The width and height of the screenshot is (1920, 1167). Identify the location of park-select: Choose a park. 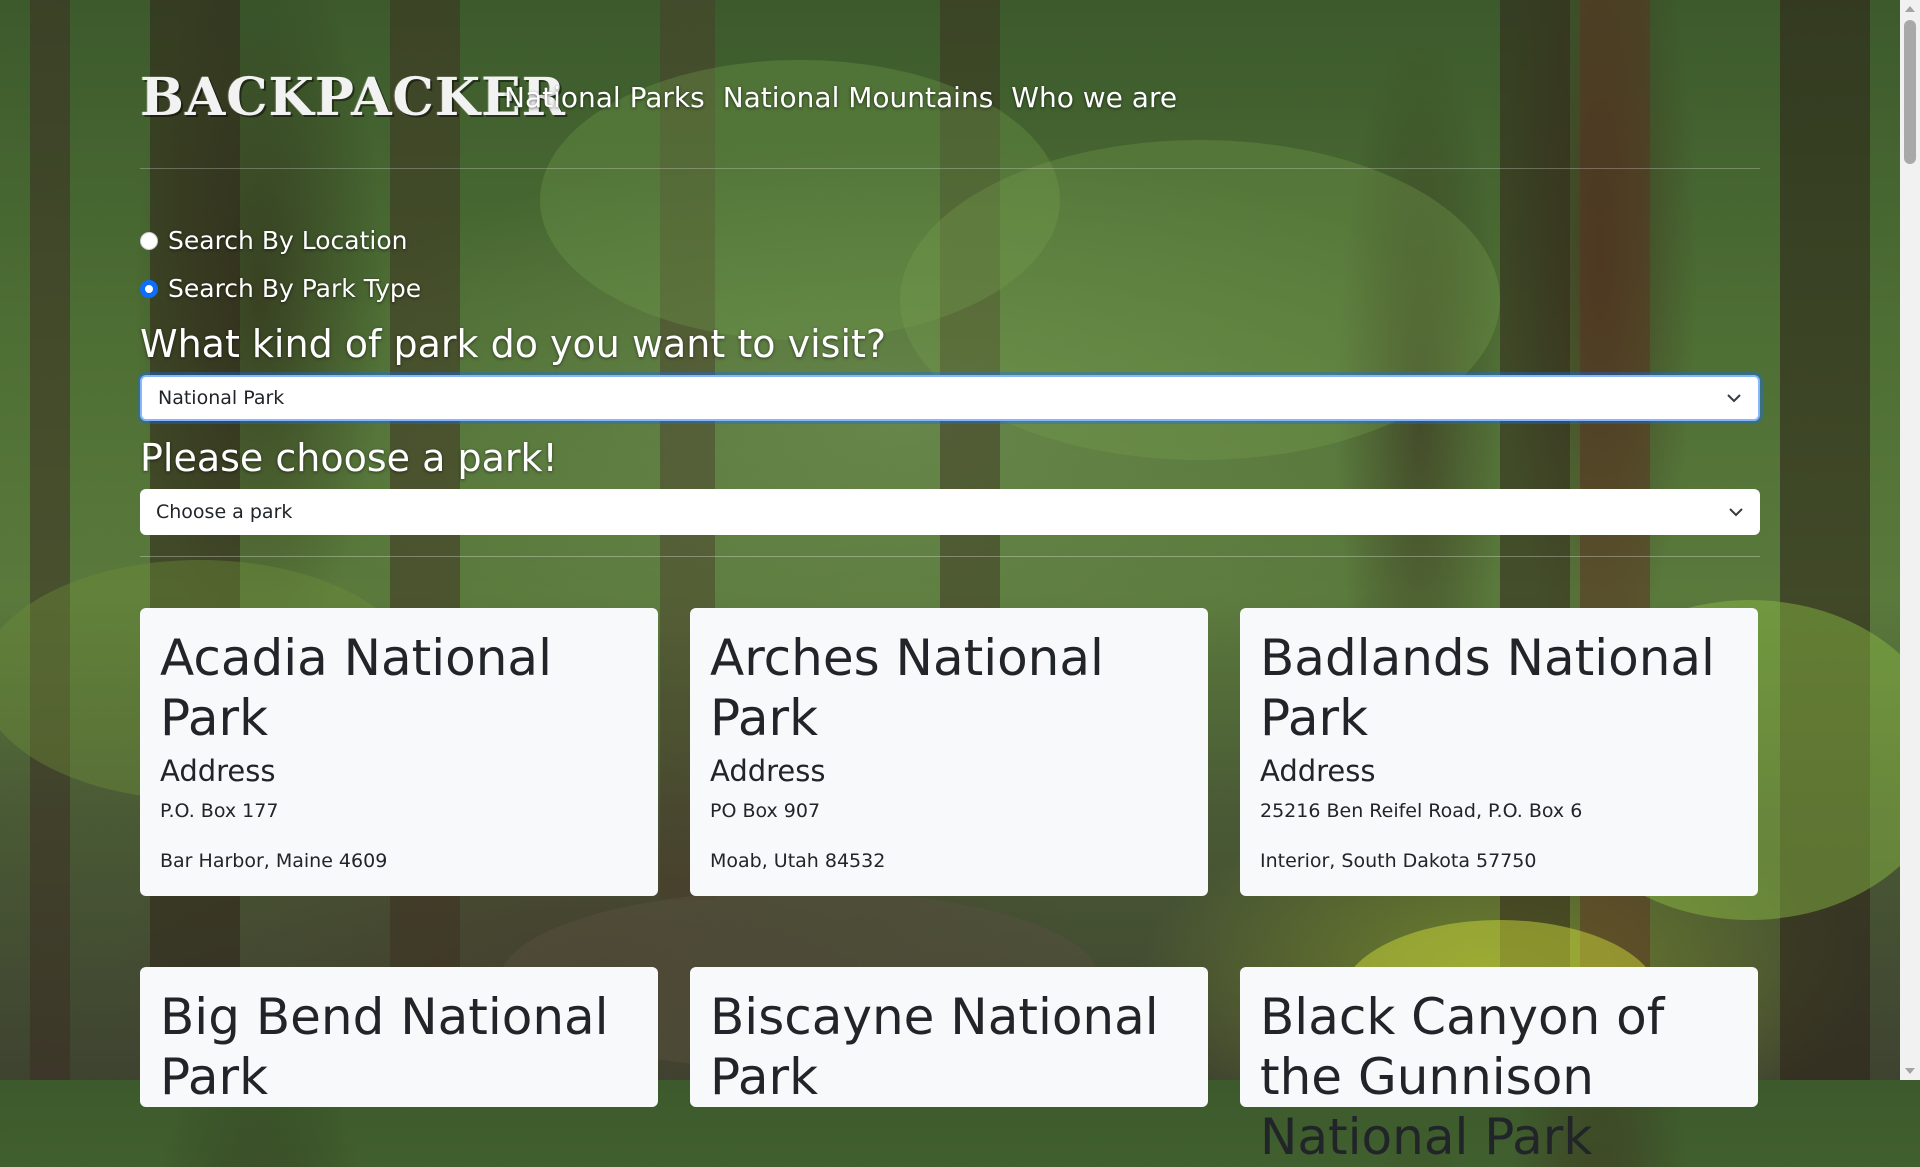
(950, 512).